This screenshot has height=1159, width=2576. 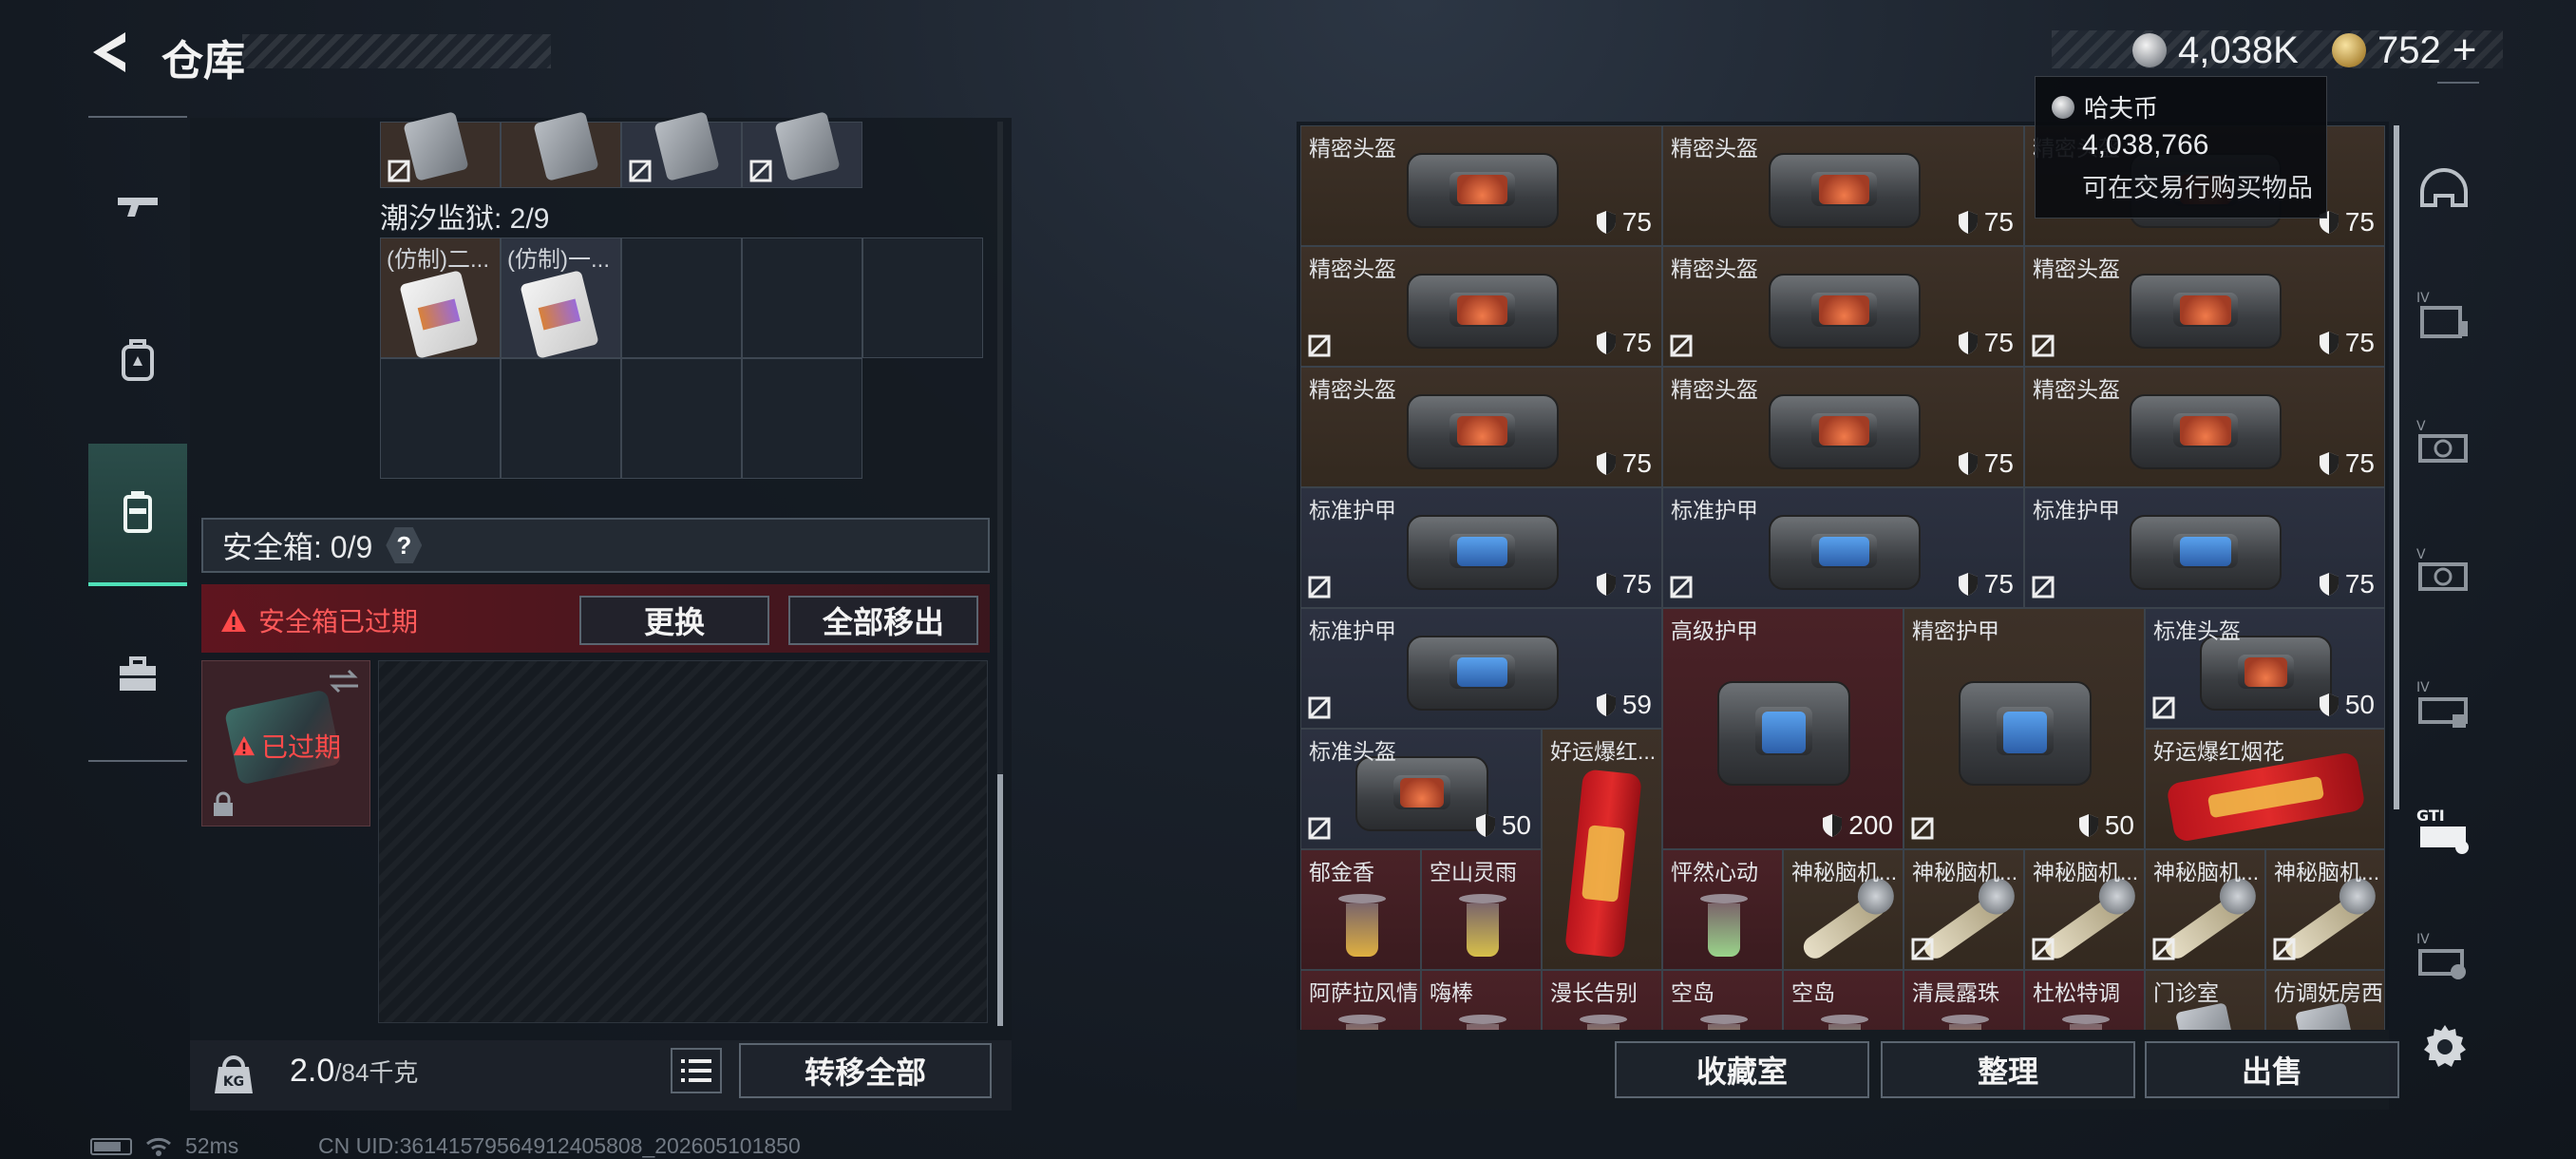 I want to click on rail-tab-container, so click(x=137, y=515).